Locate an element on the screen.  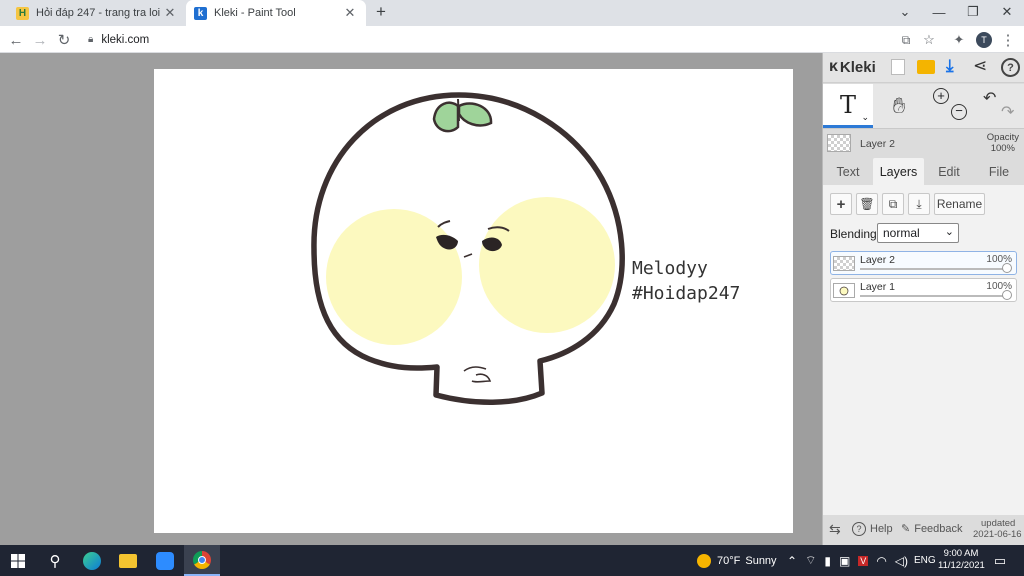
tab-layers: Layers is located at coordinates (898, 171).